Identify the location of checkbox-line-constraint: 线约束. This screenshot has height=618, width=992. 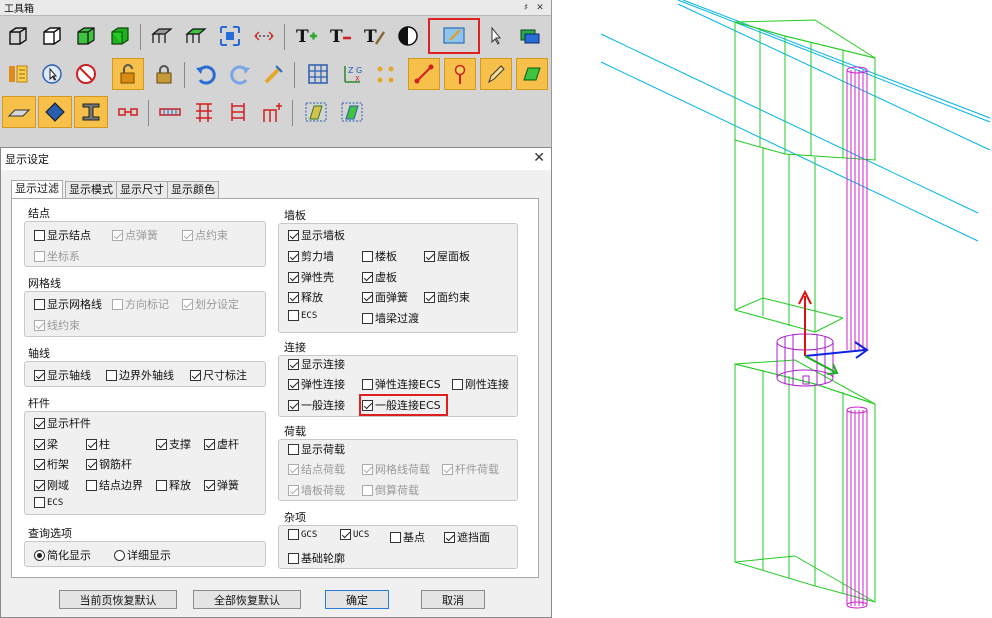
(57, 325).